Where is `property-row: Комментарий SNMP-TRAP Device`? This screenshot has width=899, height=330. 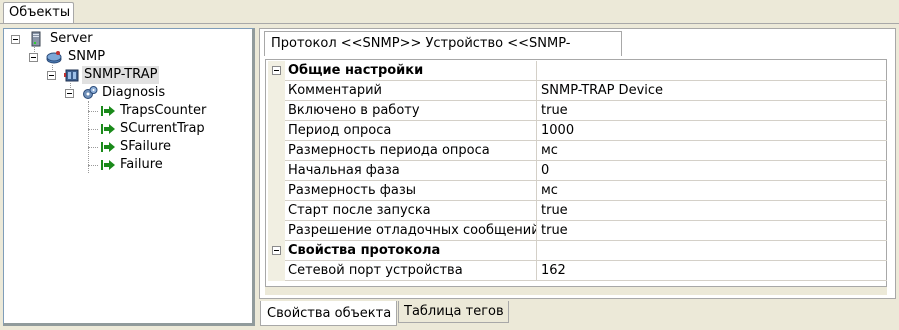
property-row: Комментарий SNMP-TRAP Device is located at coordinates (577, 91).